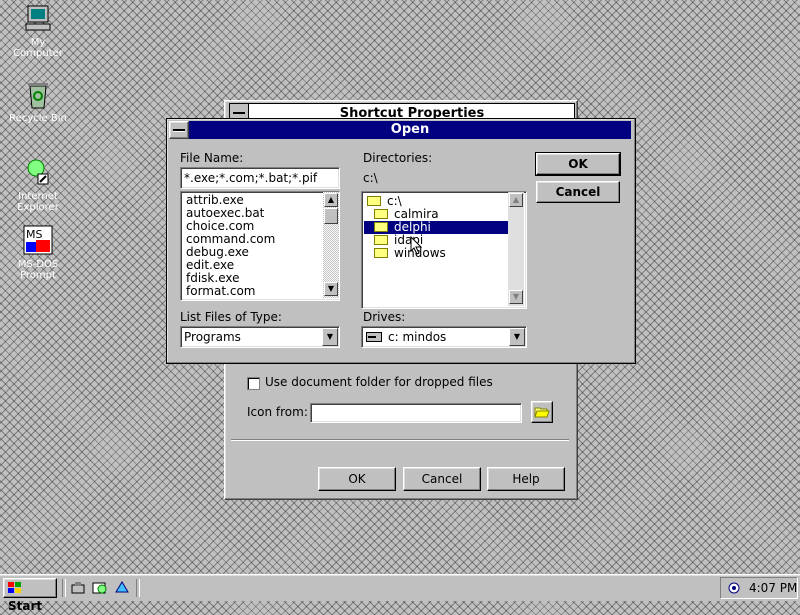 The height and width of the screenshot is (615, 800). I want to click on directory-list-items: c:\ calmira delphi idapi windows, so click(436, 227).